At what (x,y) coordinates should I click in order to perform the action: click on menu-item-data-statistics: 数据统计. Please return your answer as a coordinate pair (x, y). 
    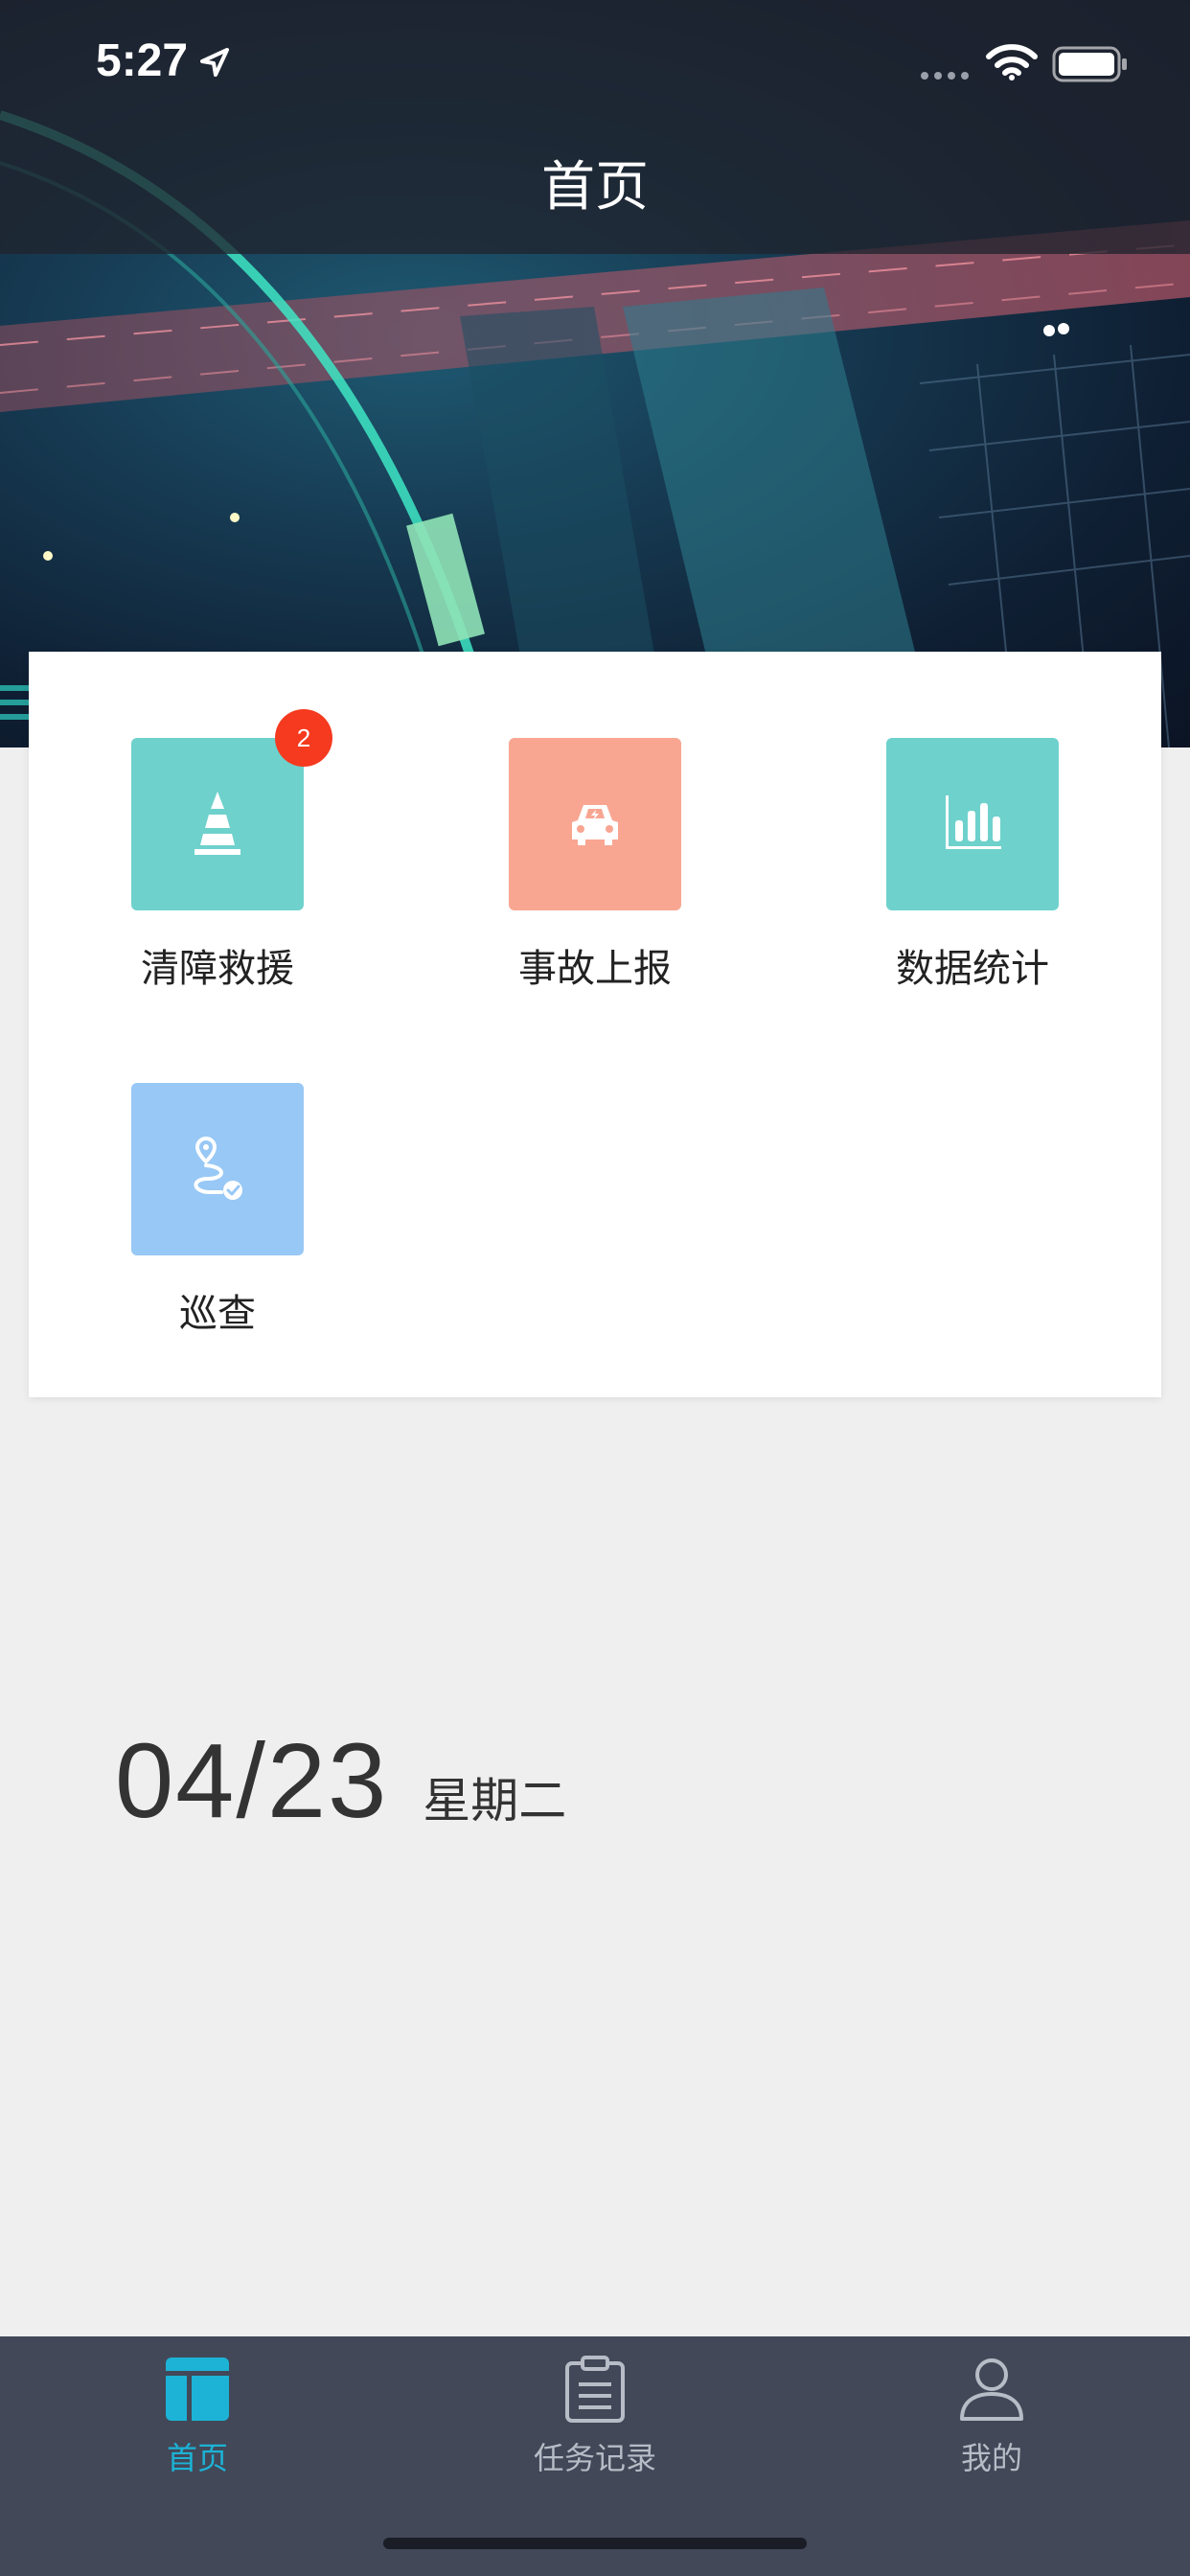
    Looking at the image, I should click on (973, 865).